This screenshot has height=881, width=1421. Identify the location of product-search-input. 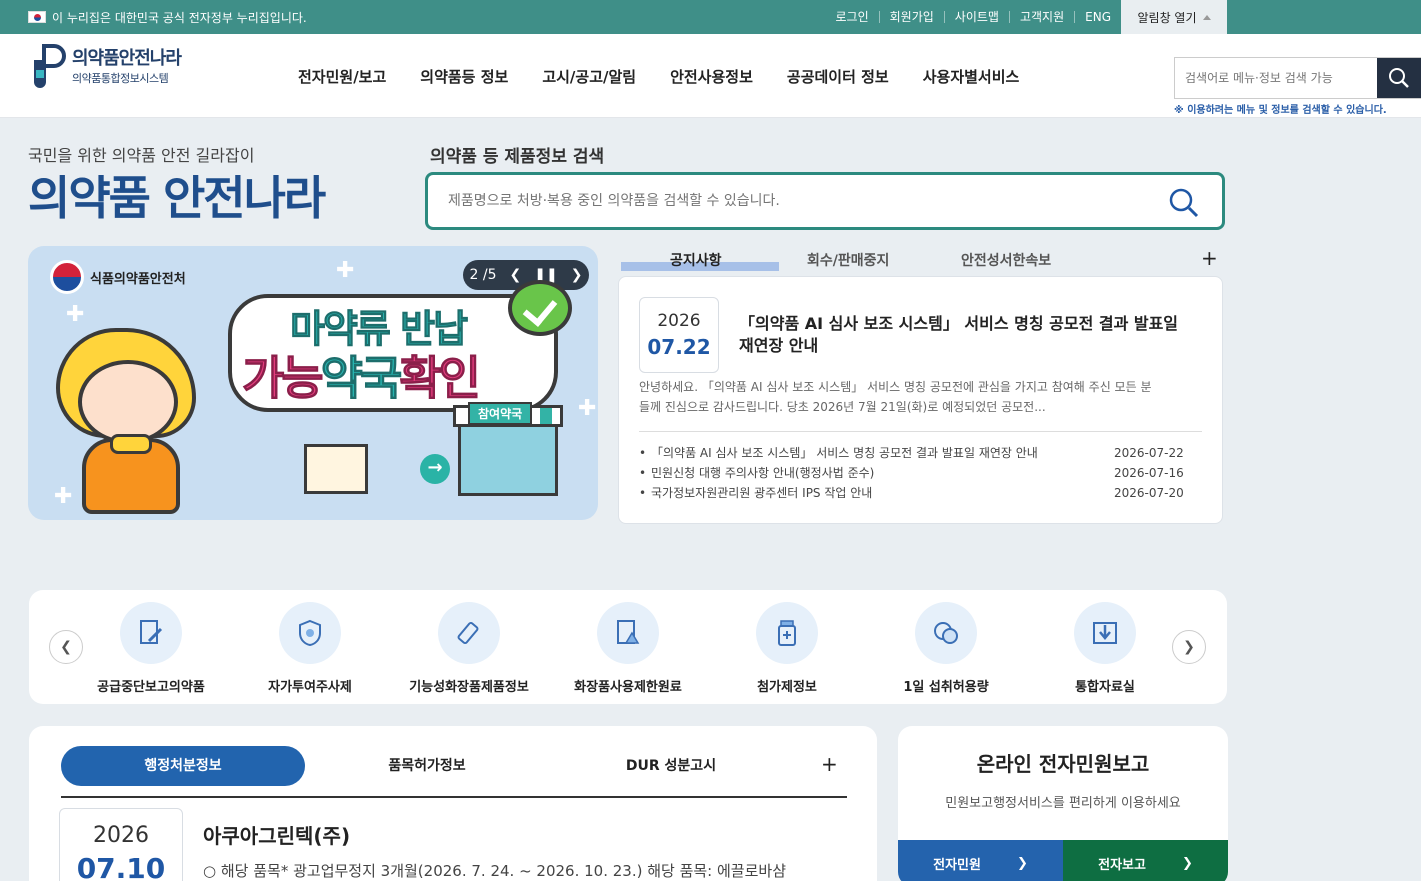
(798, 201).